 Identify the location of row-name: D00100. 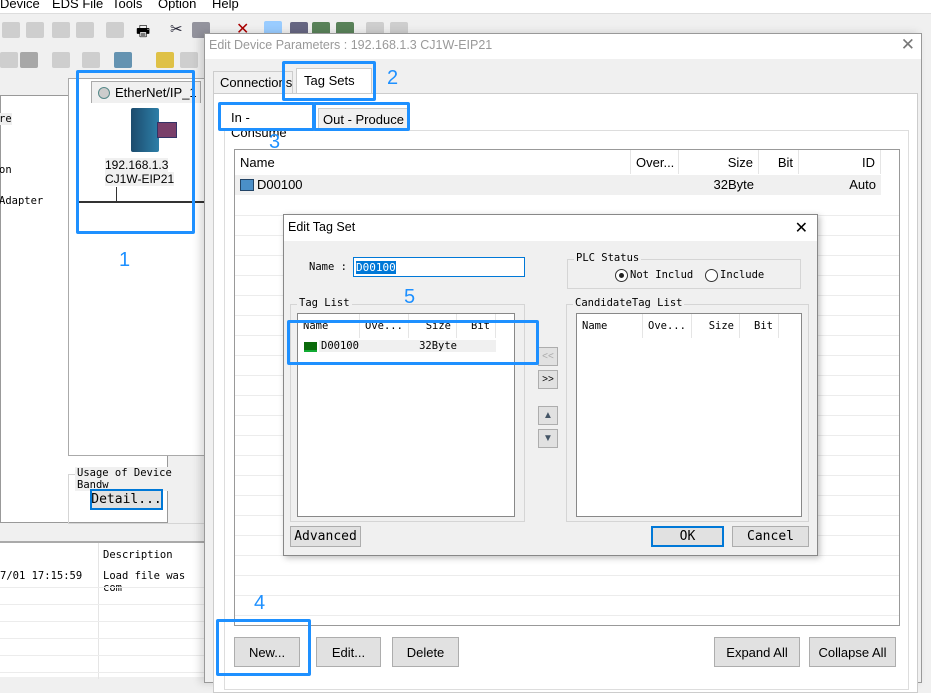
(280, 184).